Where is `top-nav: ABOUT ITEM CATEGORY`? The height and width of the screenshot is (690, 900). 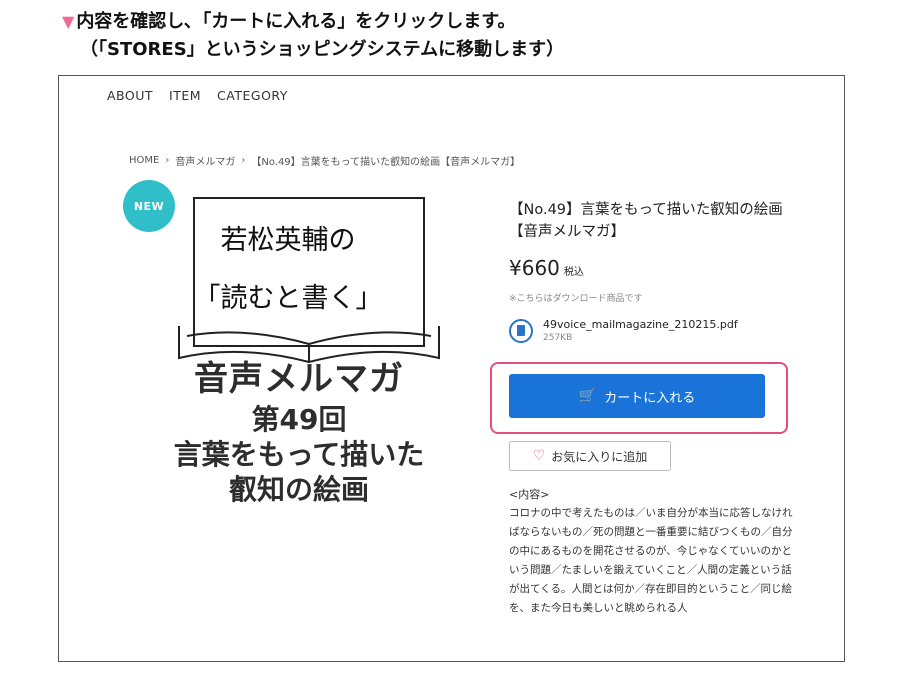 top-nav: ABOUT ITEM CATEGORY is located at coordinates (197, 95).